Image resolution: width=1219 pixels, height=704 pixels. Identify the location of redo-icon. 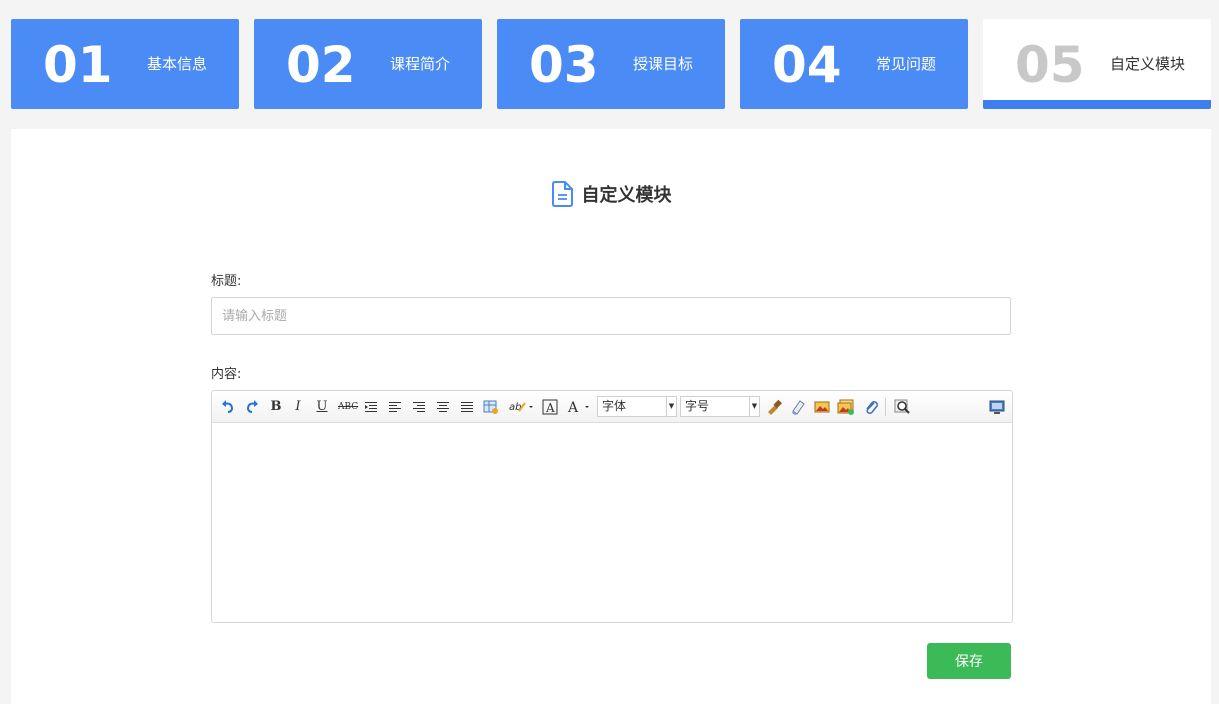
(252, 407).